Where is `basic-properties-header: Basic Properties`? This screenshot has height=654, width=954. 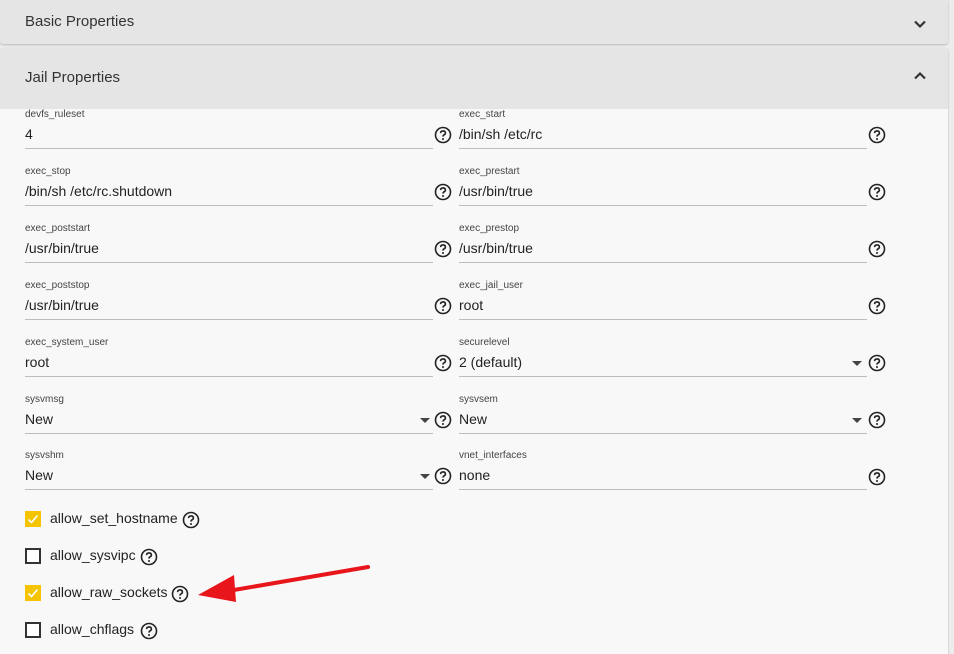
basic-properties-header: Basic Properties is located at coordinates (474, 22).